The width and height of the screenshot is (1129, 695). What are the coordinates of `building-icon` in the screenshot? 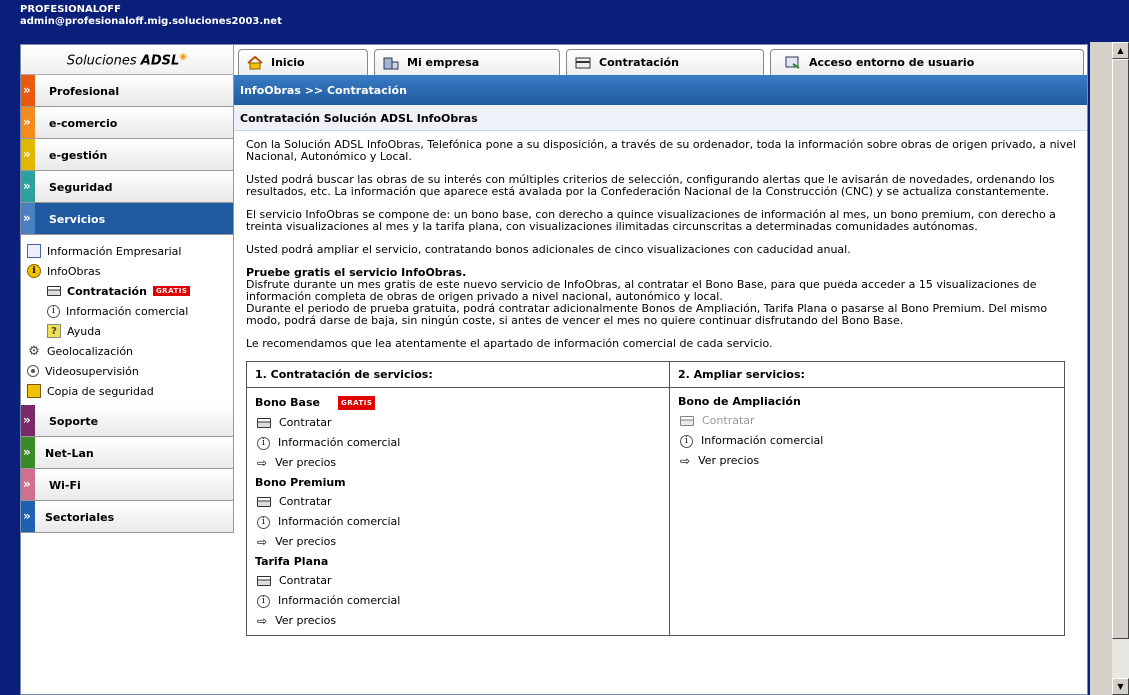 It's located at (391, 63).